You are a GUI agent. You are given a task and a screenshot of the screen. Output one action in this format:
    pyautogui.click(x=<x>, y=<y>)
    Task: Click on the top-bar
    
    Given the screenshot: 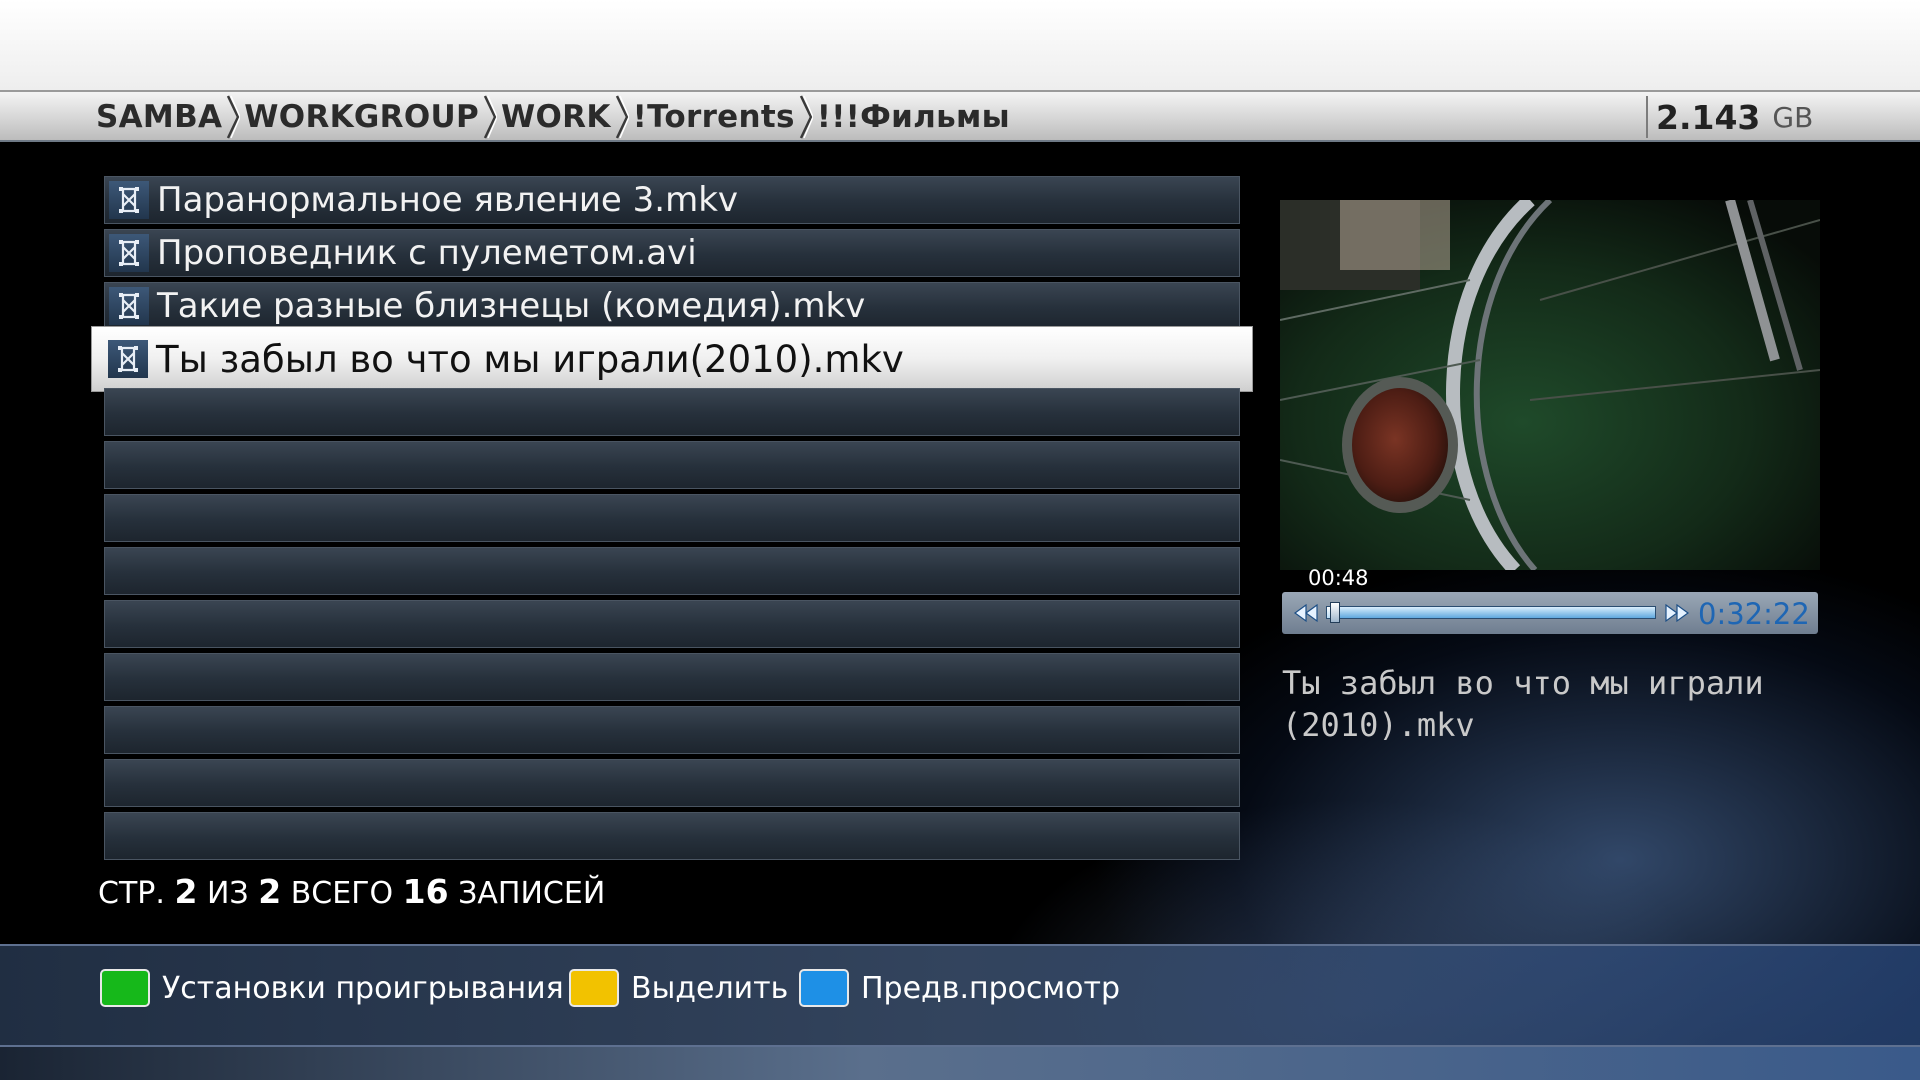 What is the action you would take?
    pyautogui.click(x=960, y=45)
    